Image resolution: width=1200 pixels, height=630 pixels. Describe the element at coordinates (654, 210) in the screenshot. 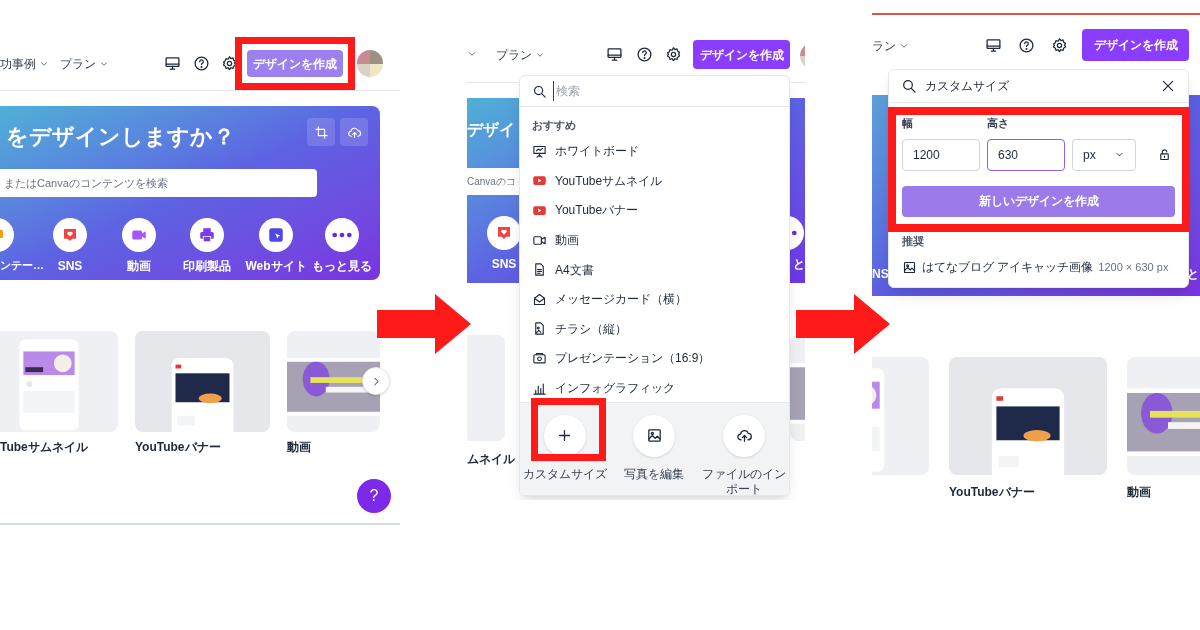

I see `menu-item: YouTubeバナー` at that location.